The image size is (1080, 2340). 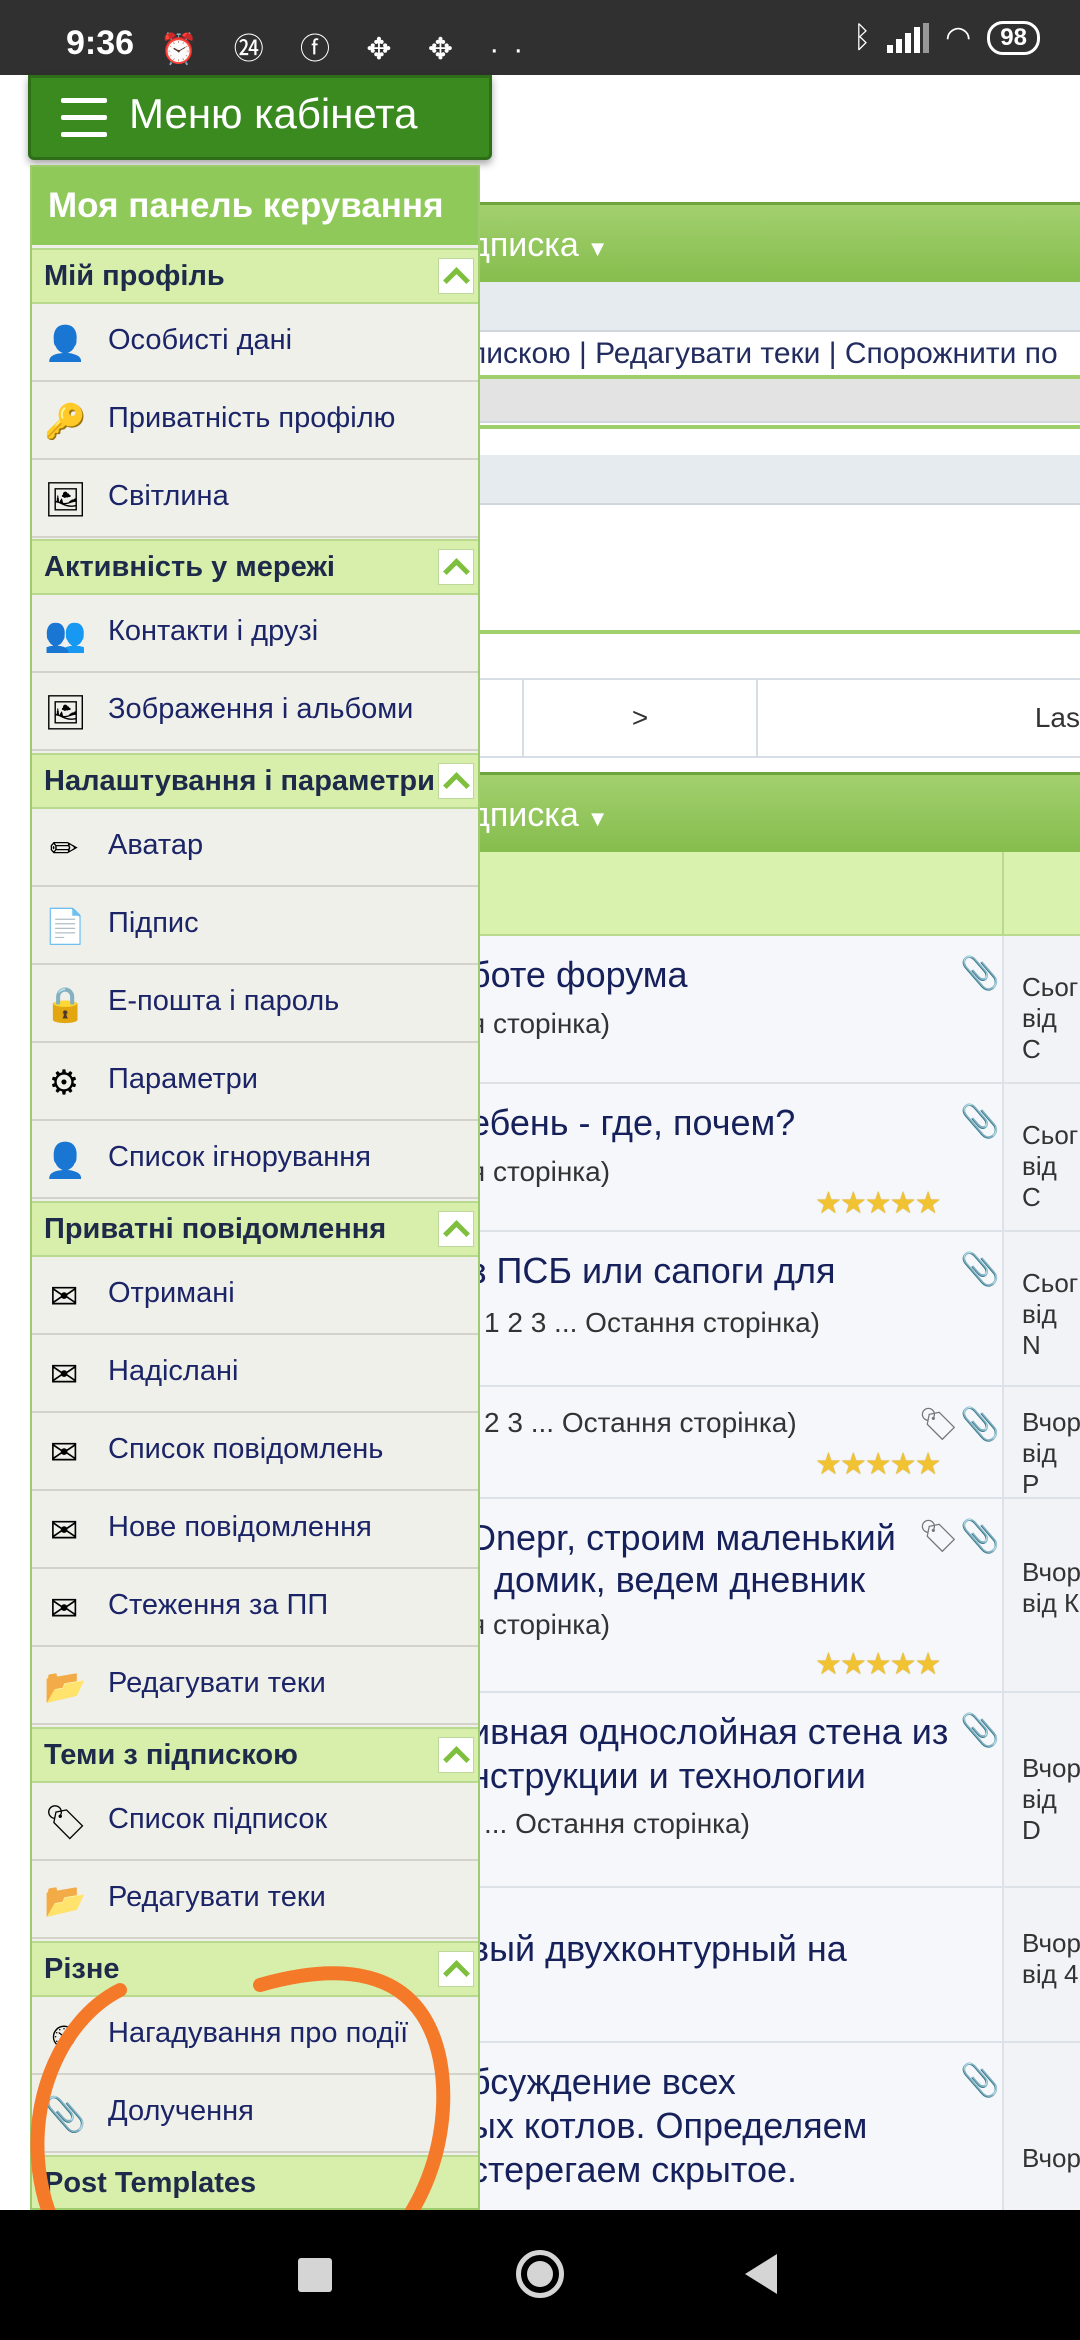 I want to click on dropdown-icon: ▼, so click(x=597, y=818).